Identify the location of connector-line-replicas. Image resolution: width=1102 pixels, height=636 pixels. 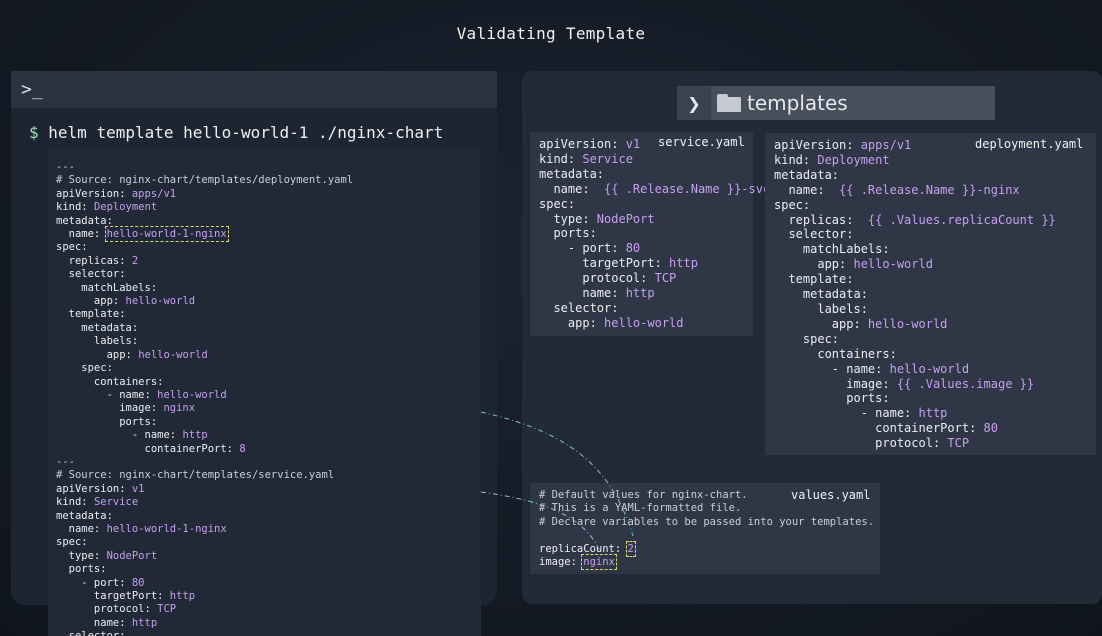
(557, 474).